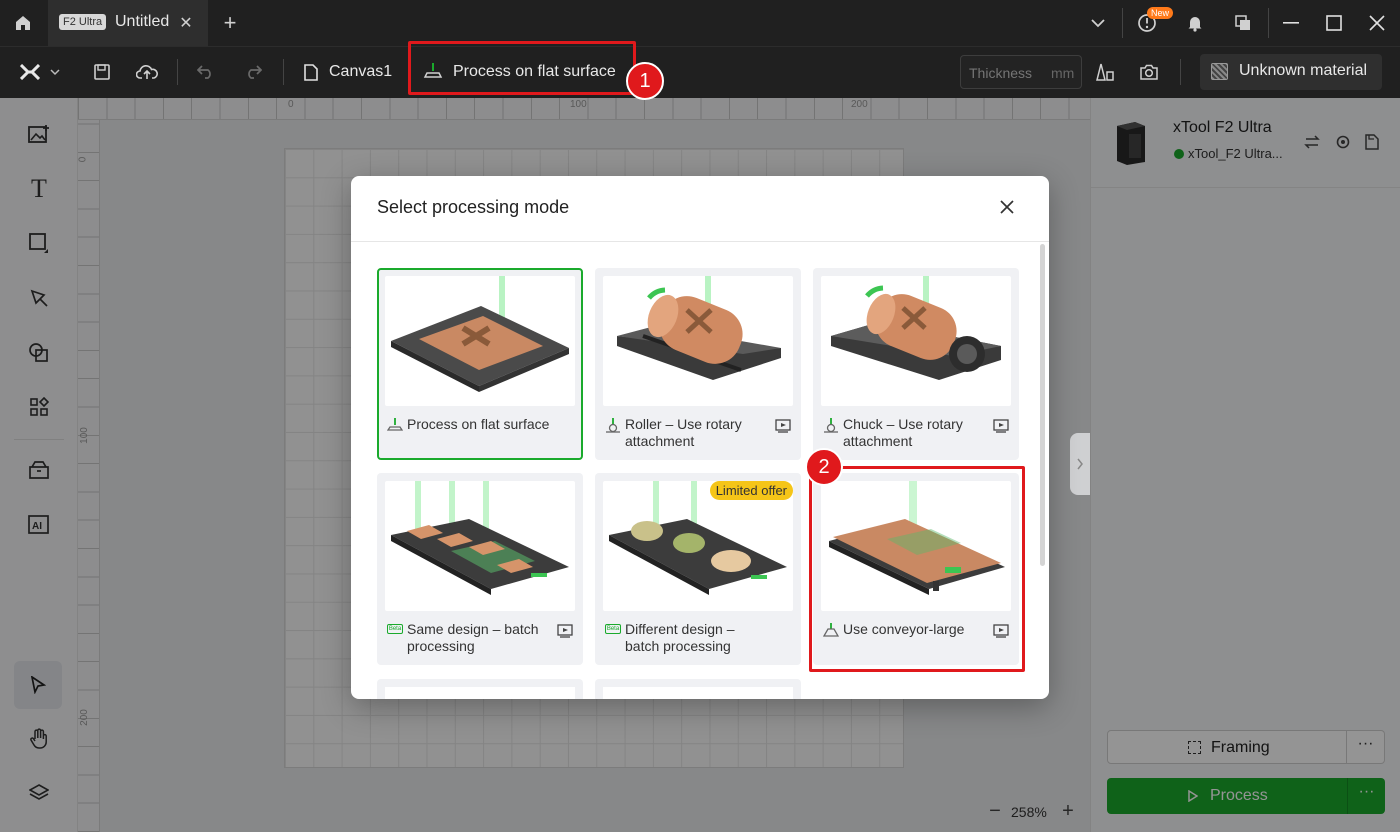 The height and width of the screenshot is (832, 1400). What do you see at coordinates (824, 467) in the screenshot?
I see `step-badge: 2` at bounding box center [824, 467].